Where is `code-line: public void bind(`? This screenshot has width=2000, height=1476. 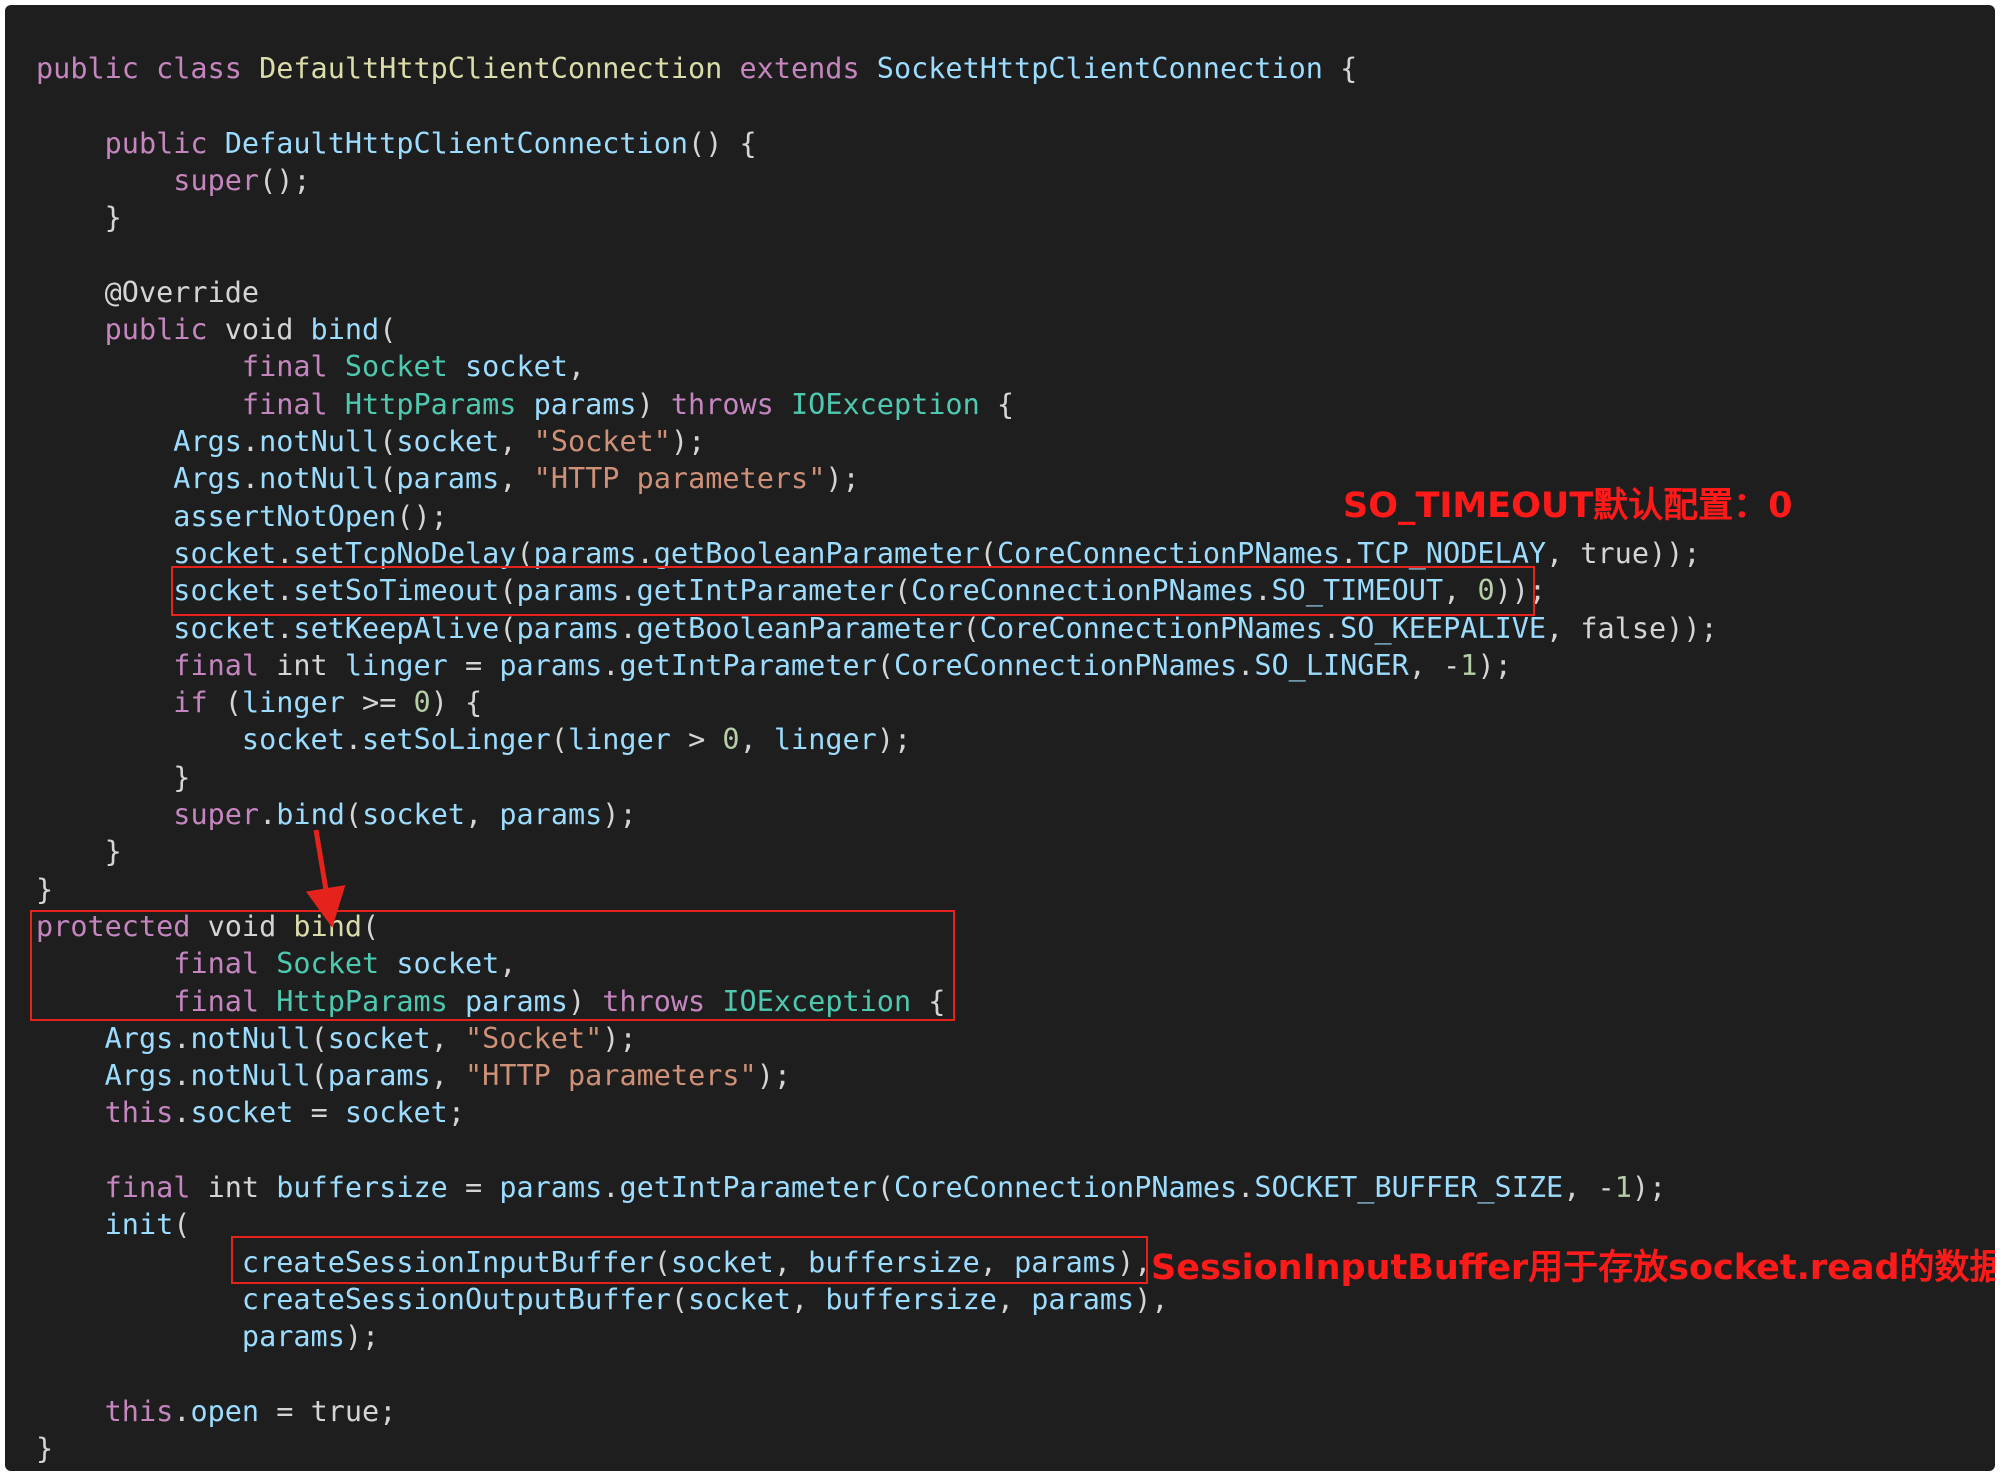 code-line: public void bind( is located at coordinates (216, 330).